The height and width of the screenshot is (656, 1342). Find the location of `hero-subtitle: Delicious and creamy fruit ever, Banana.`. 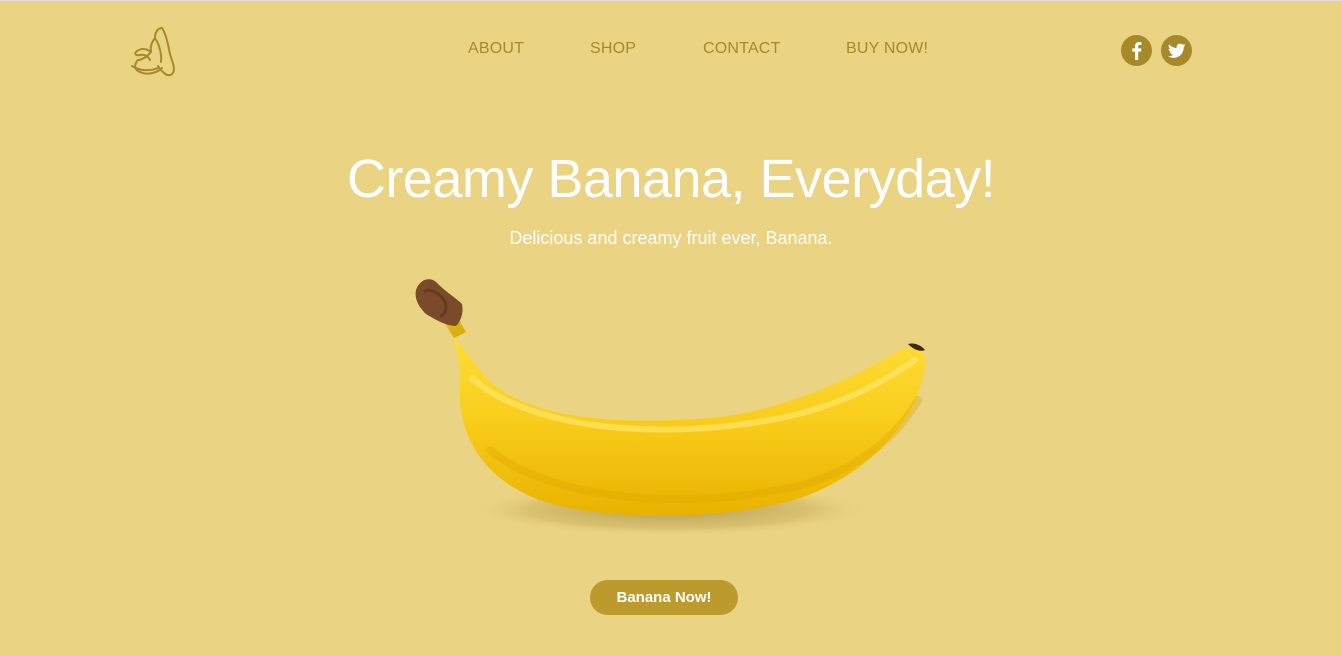

hero-subtitle: Delicious and creamy fruit ever, Banana. is located at coordinates (671, 238).